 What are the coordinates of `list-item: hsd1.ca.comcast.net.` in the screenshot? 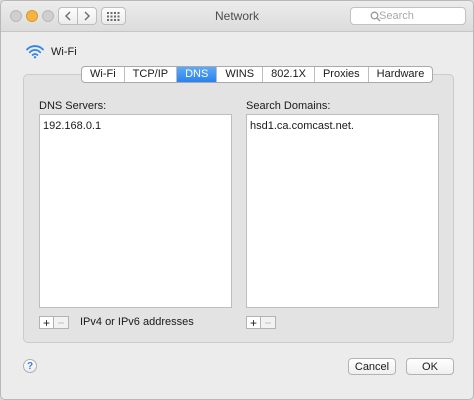 It's located at (342, 126).